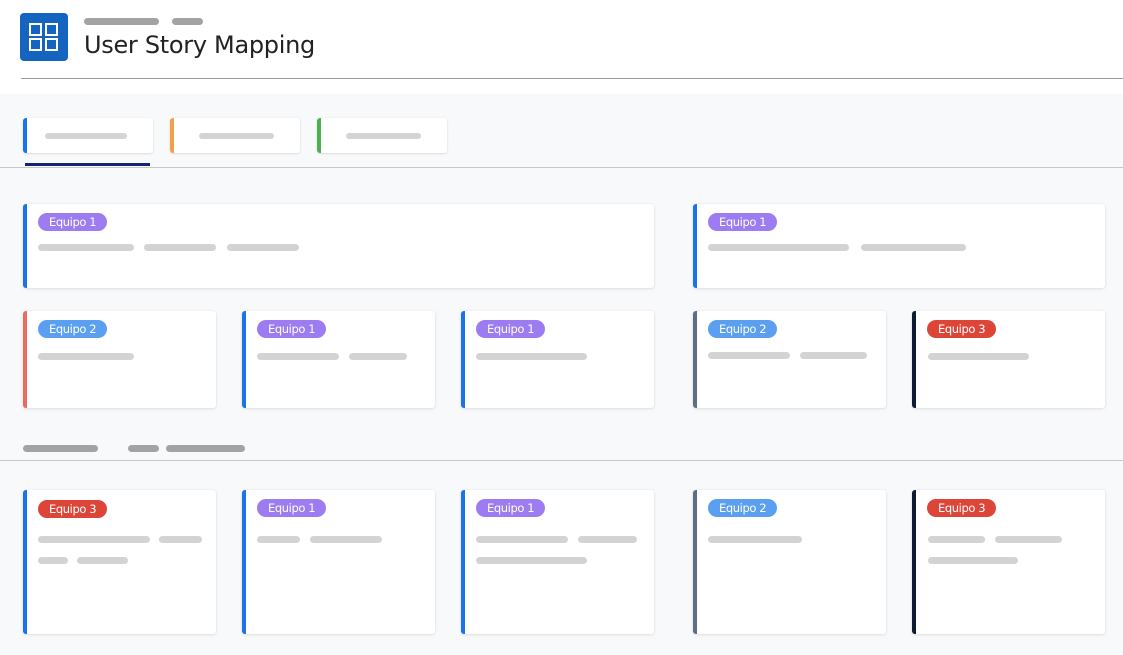 Image resolution: width=1123 pixels, height=655 pixels. I want to click on active-tab-indicator, so click(87, 164).